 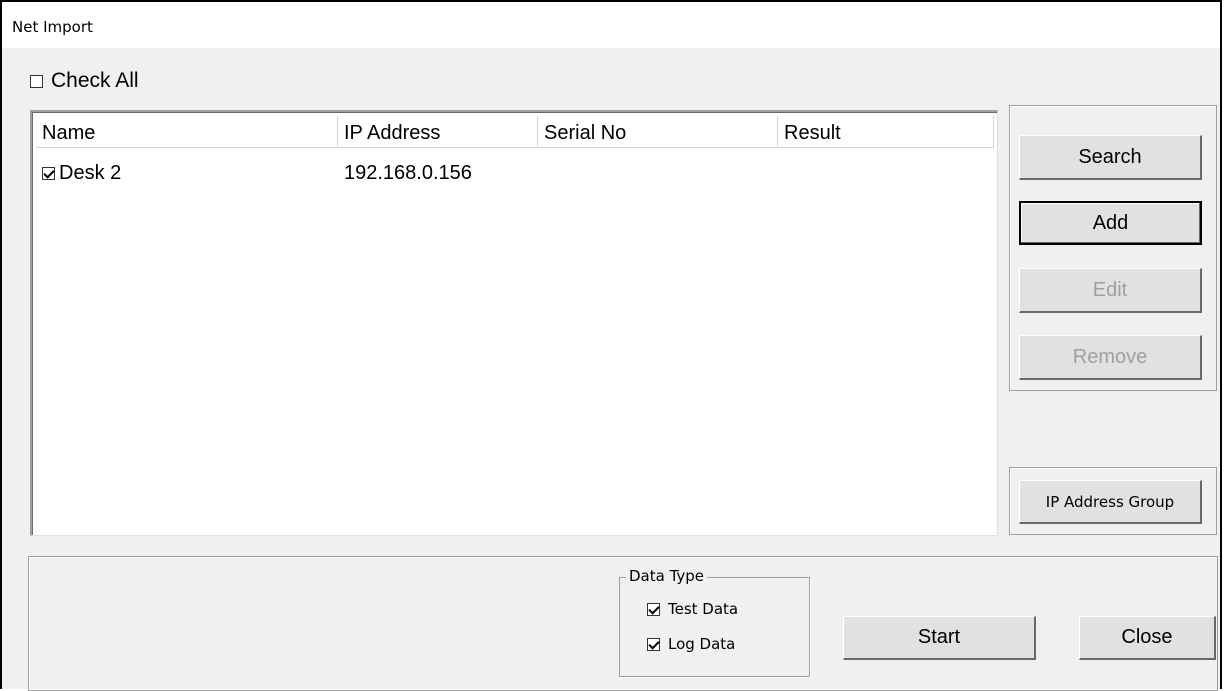 I want to click on column-header-ip-address: IP Address, so click(x=438, y=132).